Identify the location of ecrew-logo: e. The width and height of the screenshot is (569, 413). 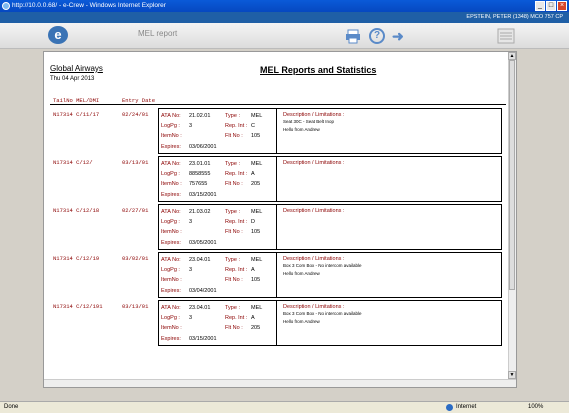
(58, 35).